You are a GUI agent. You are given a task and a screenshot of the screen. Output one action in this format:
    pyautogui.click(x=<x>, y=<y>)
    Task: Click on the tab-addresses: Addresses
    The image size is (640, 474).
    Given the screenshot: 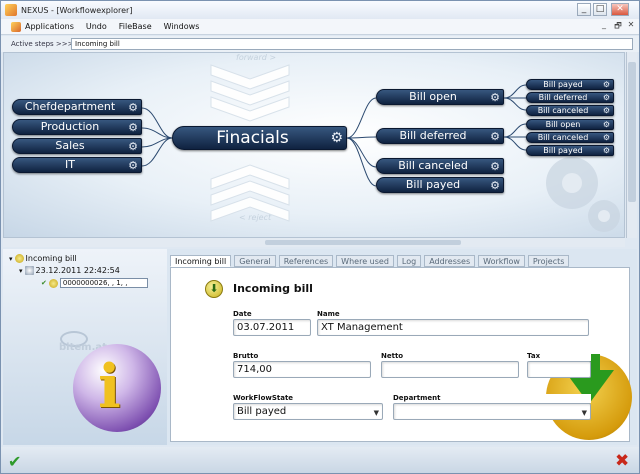 What is the action you would take?
    pyautogui.click(x=450, y=261)
    